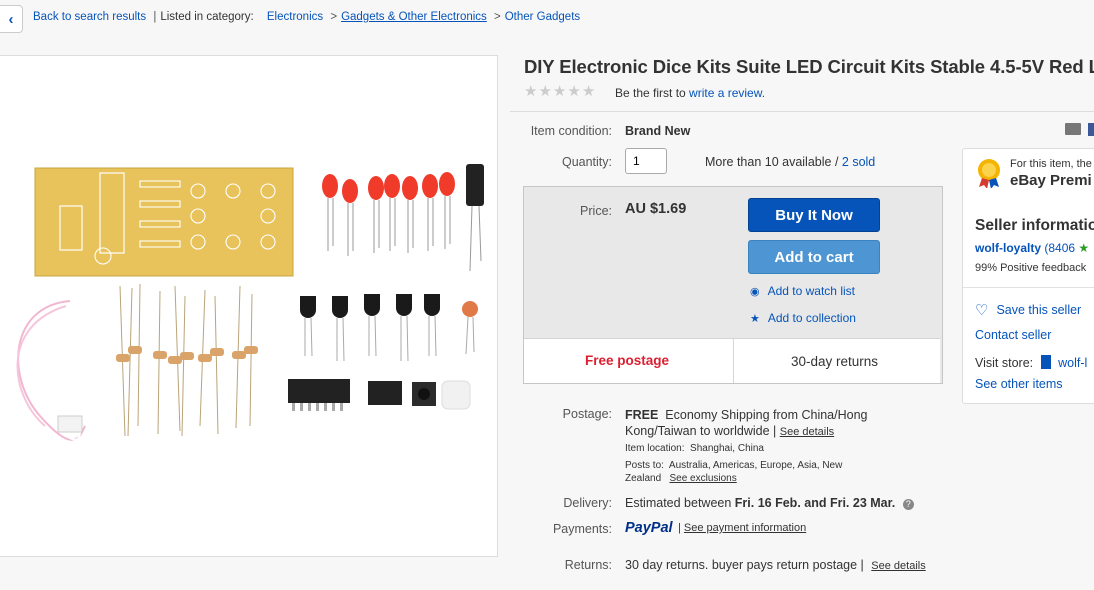  What do you see at coordinates (1051, 164) in the screenshot?
I see `premium-for-item-text: For this item, the` at bounding box center [1051, 164].